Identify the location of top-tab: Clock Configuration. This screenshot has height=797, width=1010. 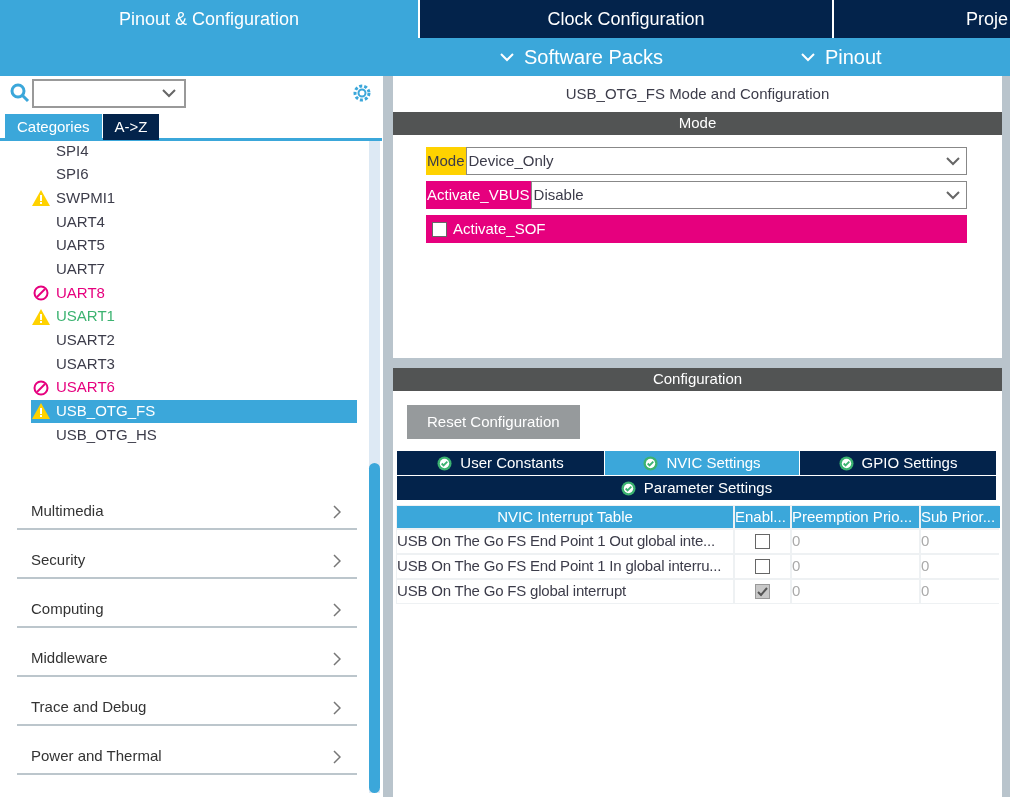
(626, 19).